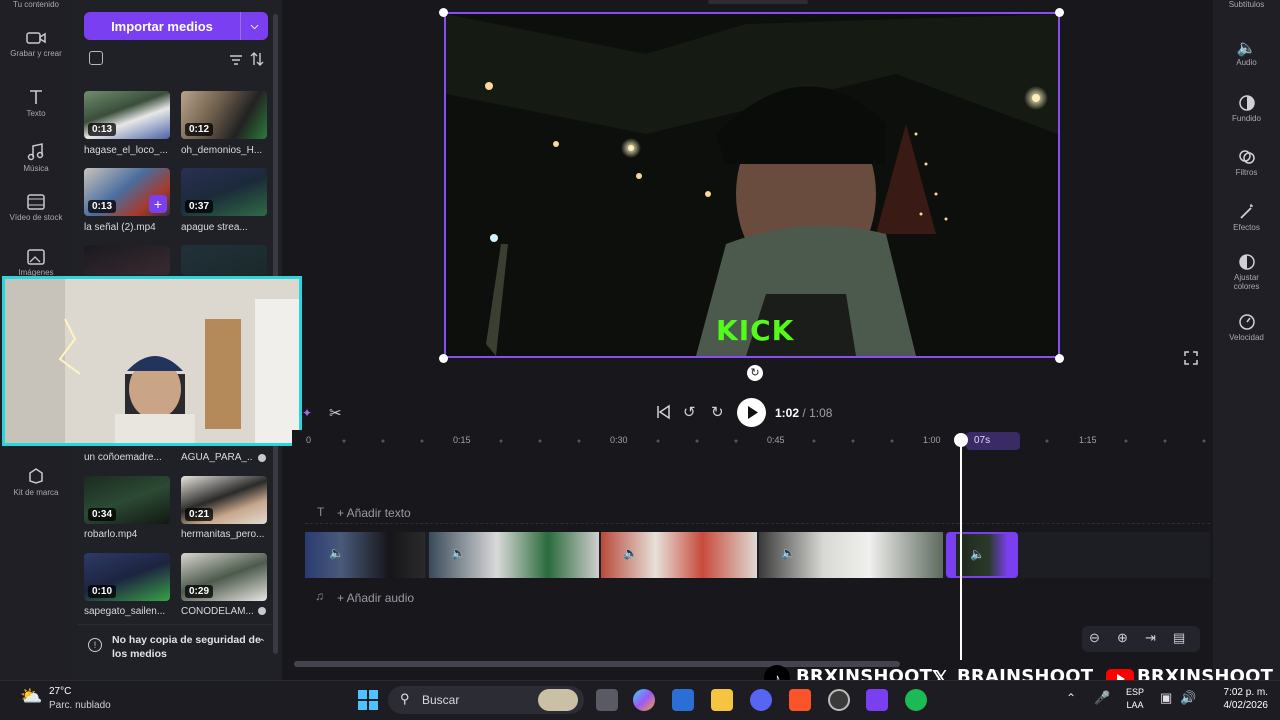  What do you see at coordinates (1246, 157) in the screenshot?
I see `filters-icon` at bounding box center [1246, 157].